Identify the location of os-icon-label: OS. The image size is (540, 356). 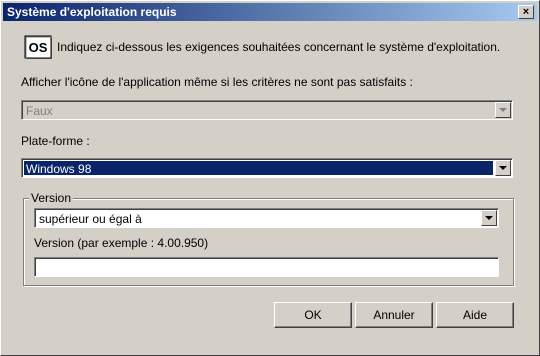
(38, 47).